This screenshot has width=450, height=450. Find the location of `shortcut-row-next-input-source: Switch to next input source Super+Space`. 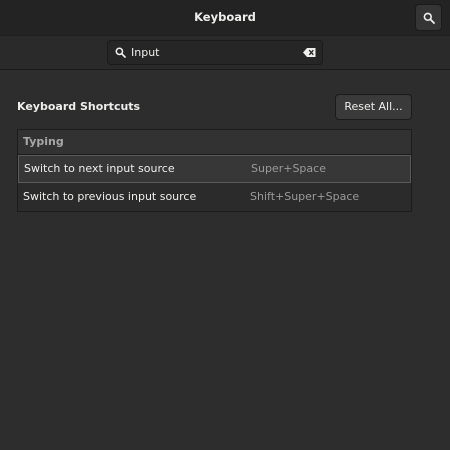

shortcut-row-next-input-source: Switch to next input source Super+Space is located at coordinates (214, 169).